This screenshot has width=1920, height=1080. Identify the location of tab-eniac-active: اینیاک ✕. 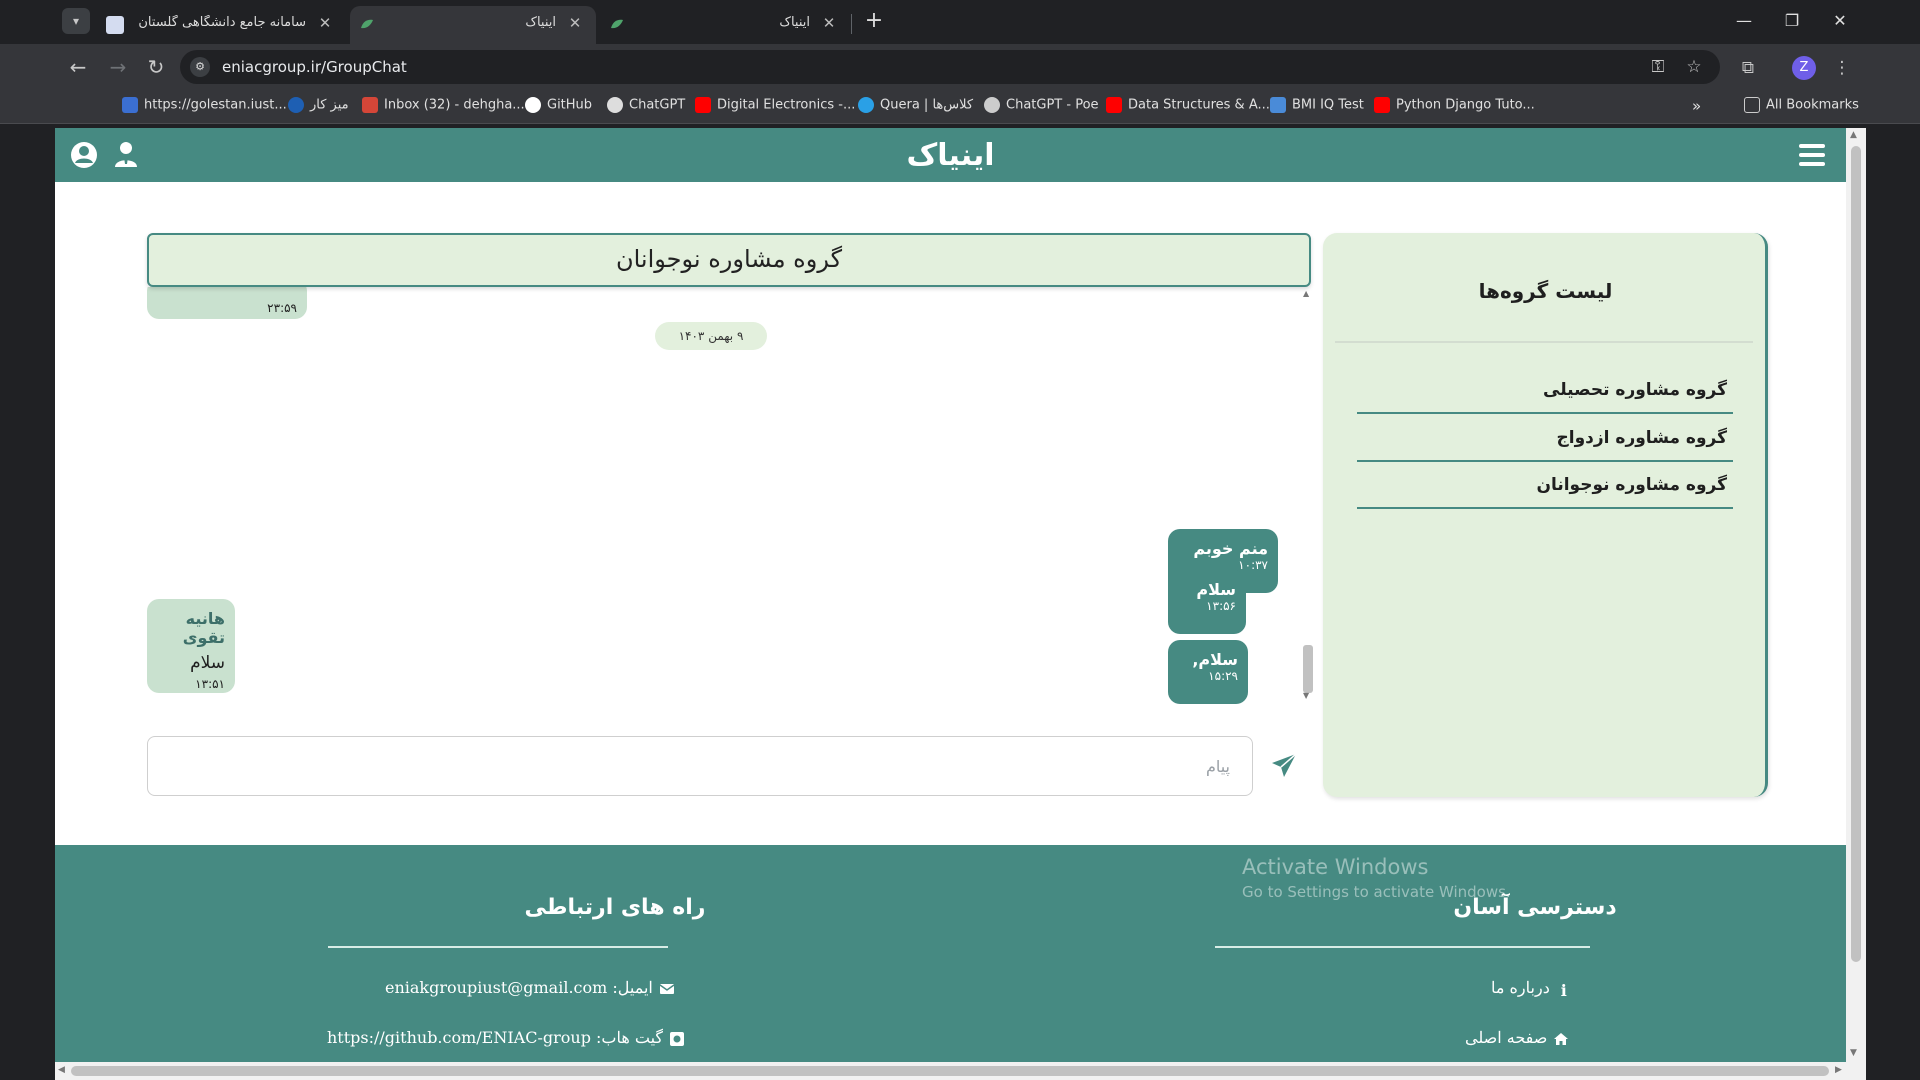
(473, 25).